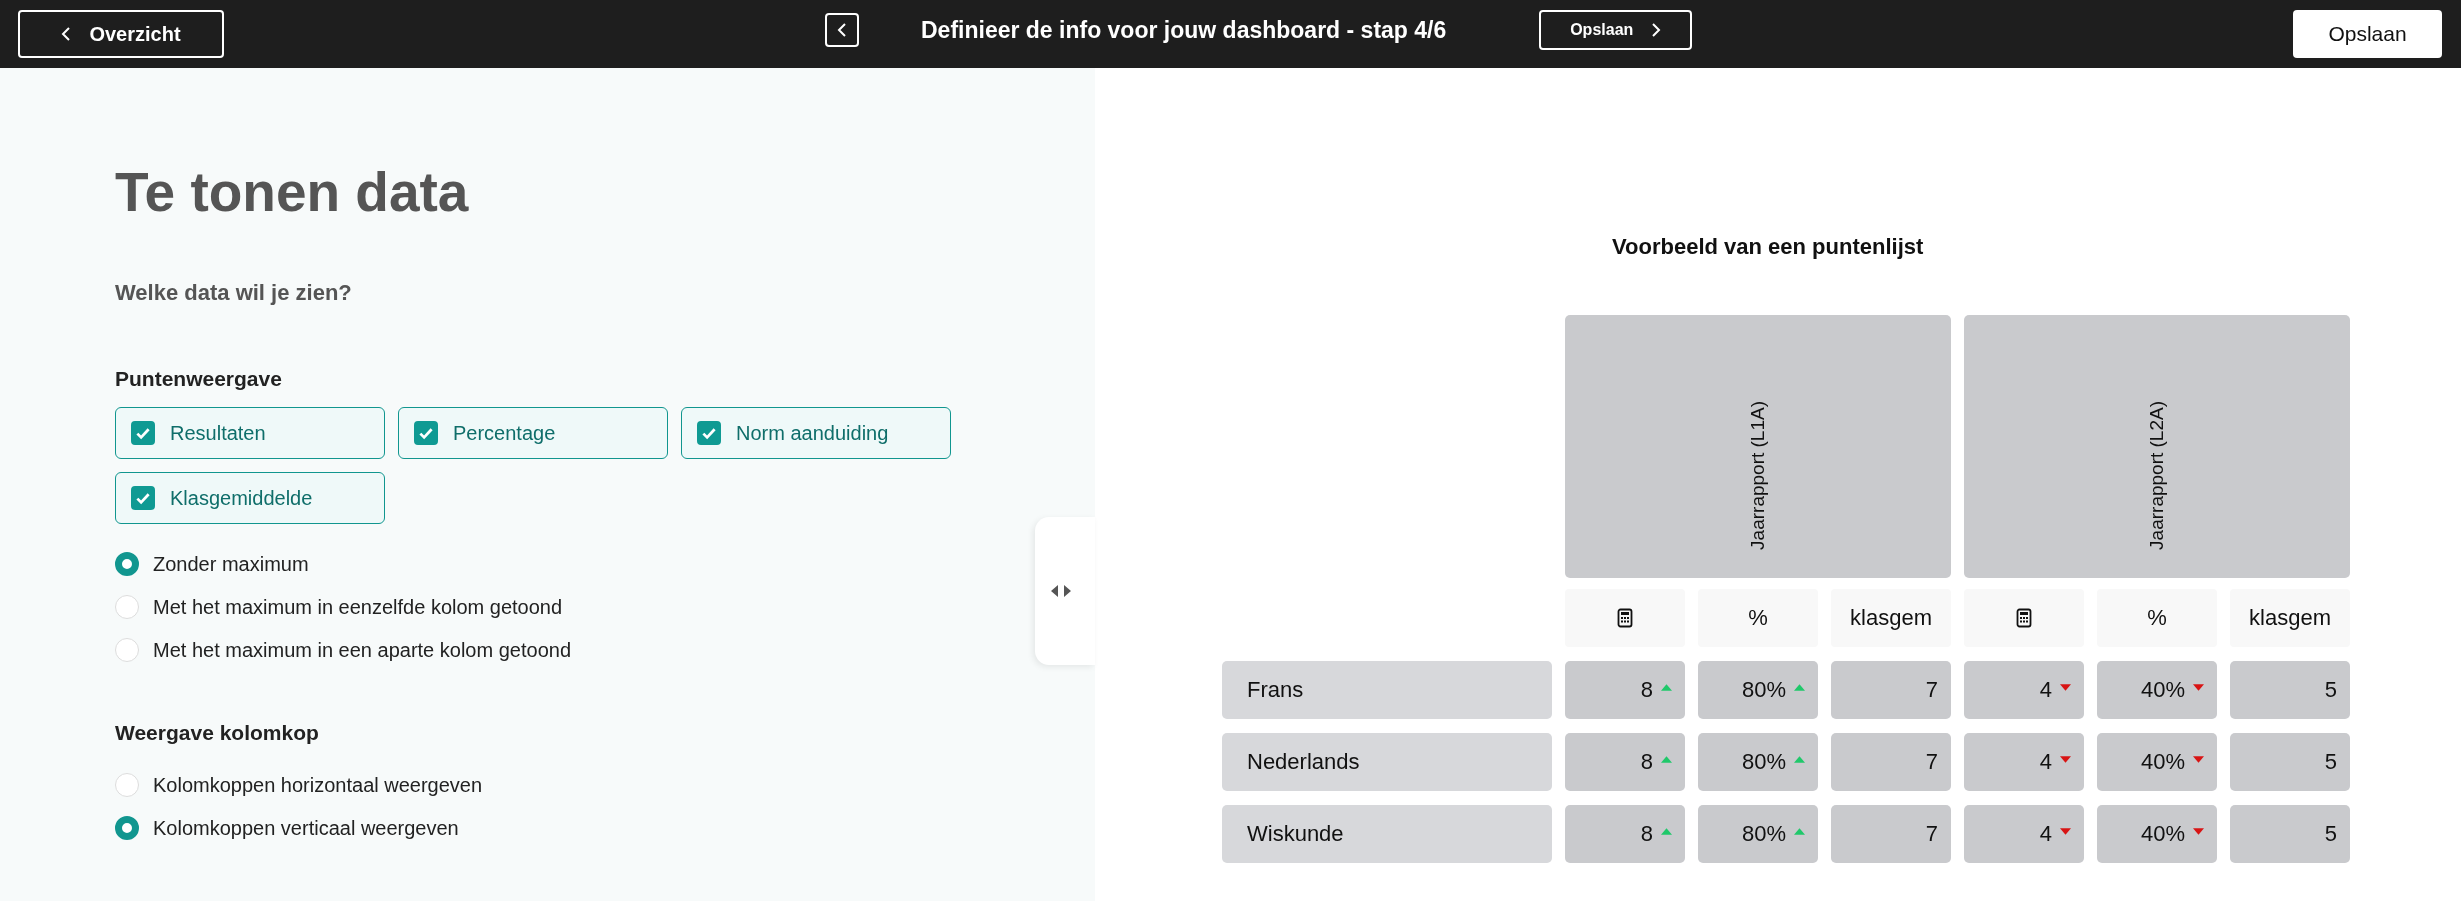 Image resolution: width=2461 pixels, height=901 pixels. Describe the element at coordinates (343, 650) in the screenshot. I see `maximum-radio-option: Met het maximum in een aparte kolom getoond` at that location.